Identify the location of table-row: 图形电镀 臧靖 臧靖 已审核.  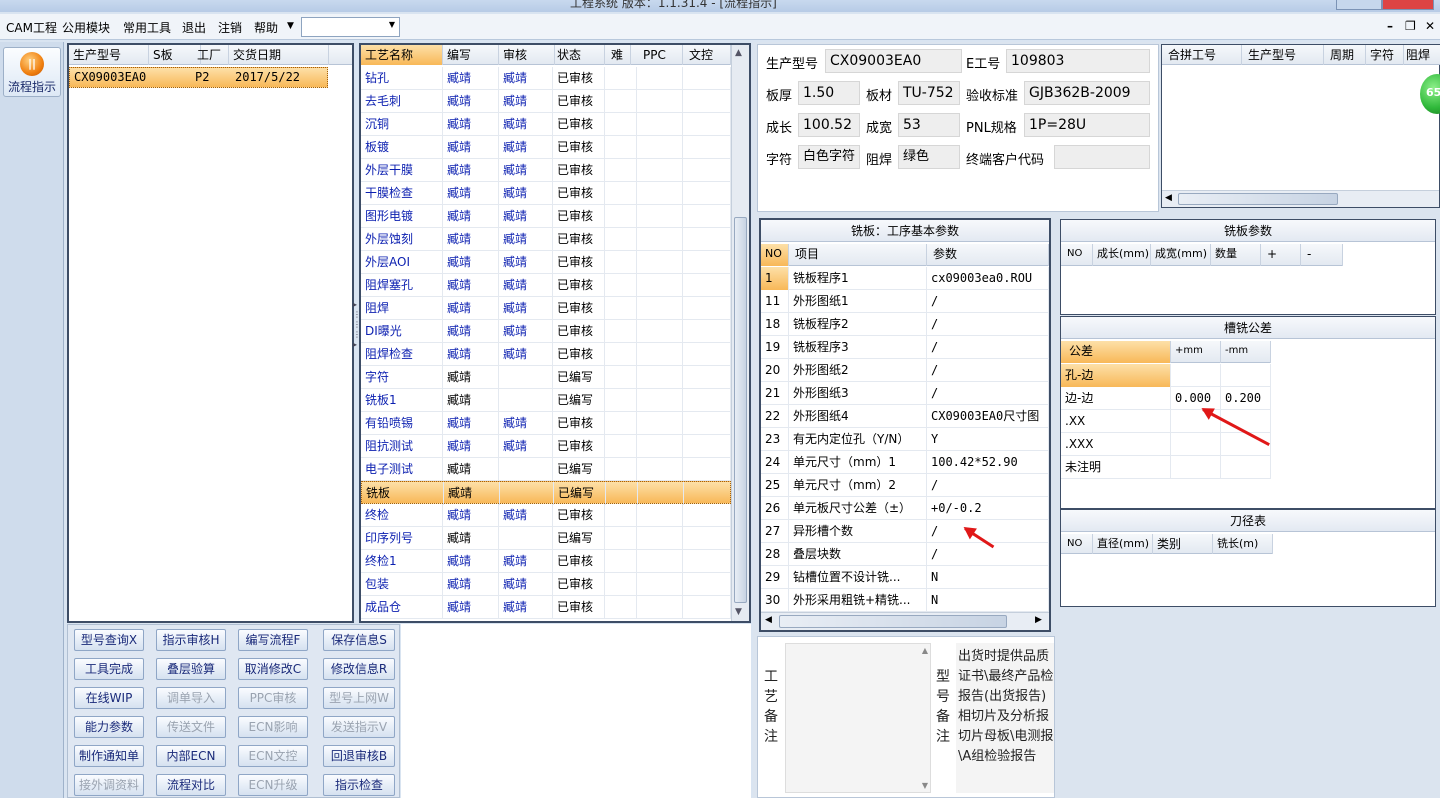
(546, 216).